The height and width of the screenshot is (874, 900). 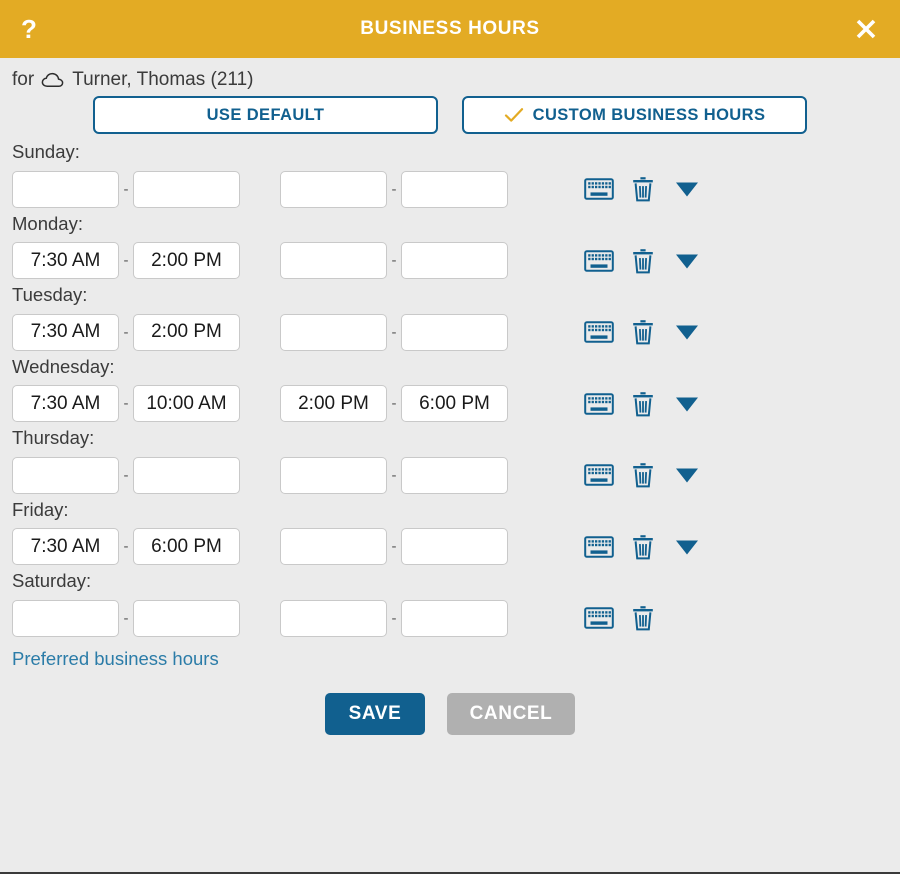 I want to click on close-icon, so click(x=866, y=29).